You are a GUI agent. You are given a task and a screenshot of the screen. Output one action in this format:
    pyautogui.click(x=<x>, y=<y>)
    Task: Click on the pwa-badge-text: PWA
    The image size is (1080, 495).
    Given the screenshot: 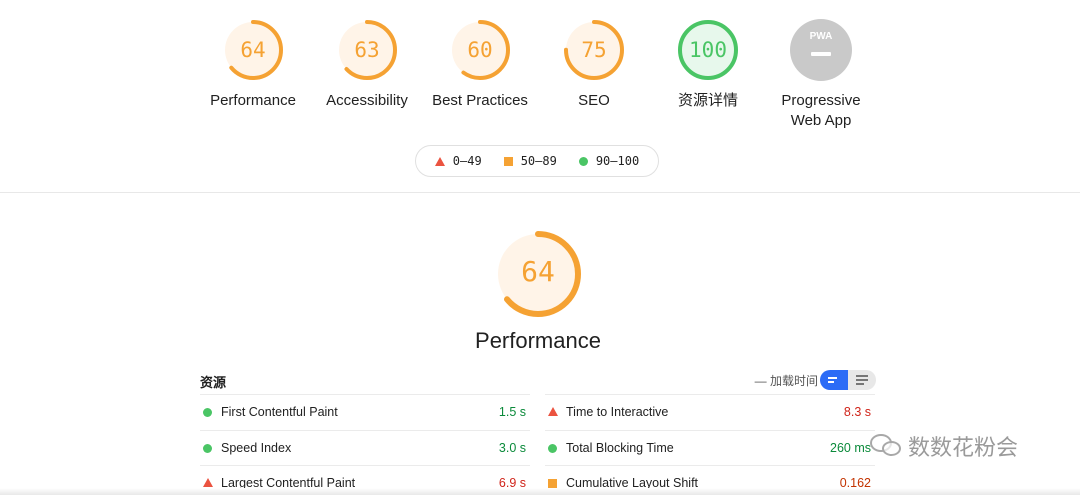 What is the action you would take?
    pyautogui.click(x=821, y=36)
    